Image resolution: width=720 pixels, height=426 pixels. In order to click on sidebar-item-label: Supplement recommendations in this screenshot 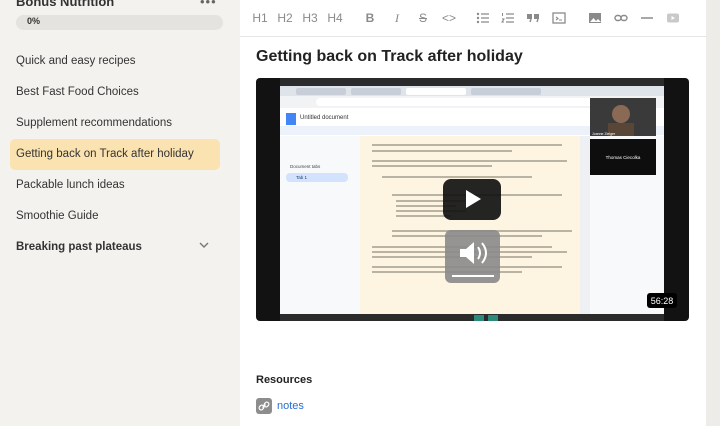, I will do `click(94, 123)`.